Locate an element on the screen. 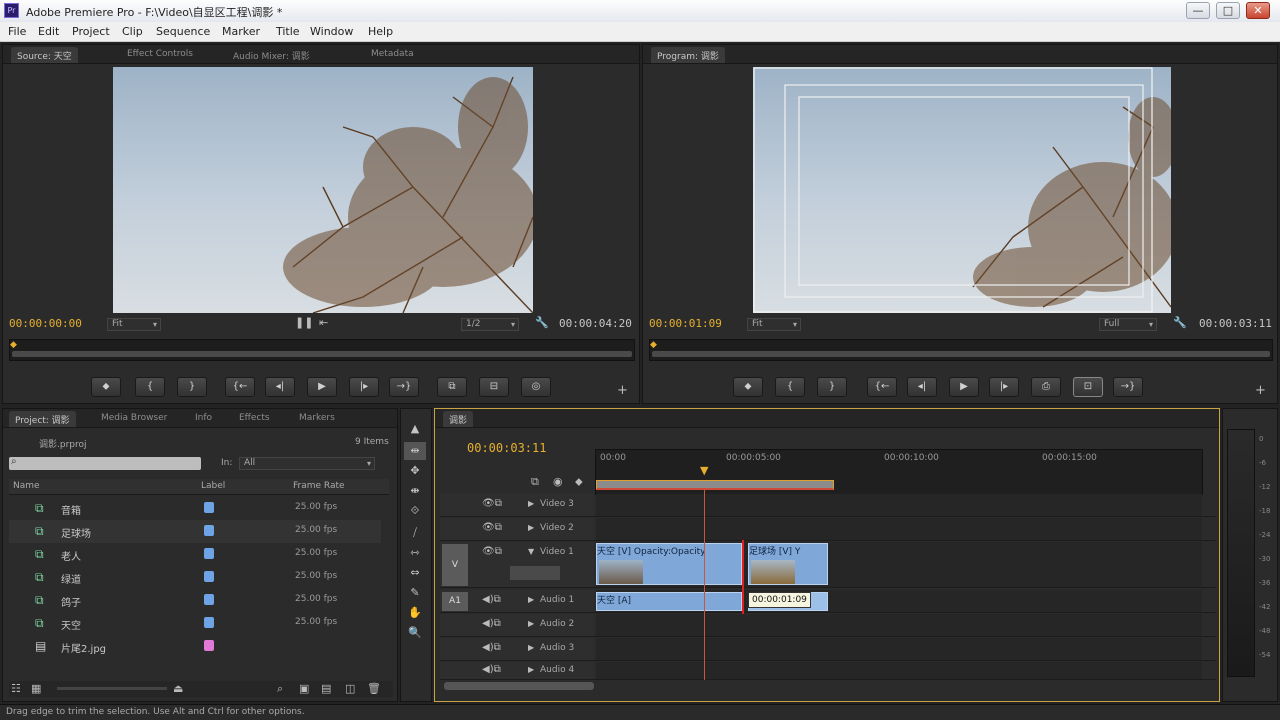  zoom-tool-icon: 🔍 is located at coordinates (415, 633).